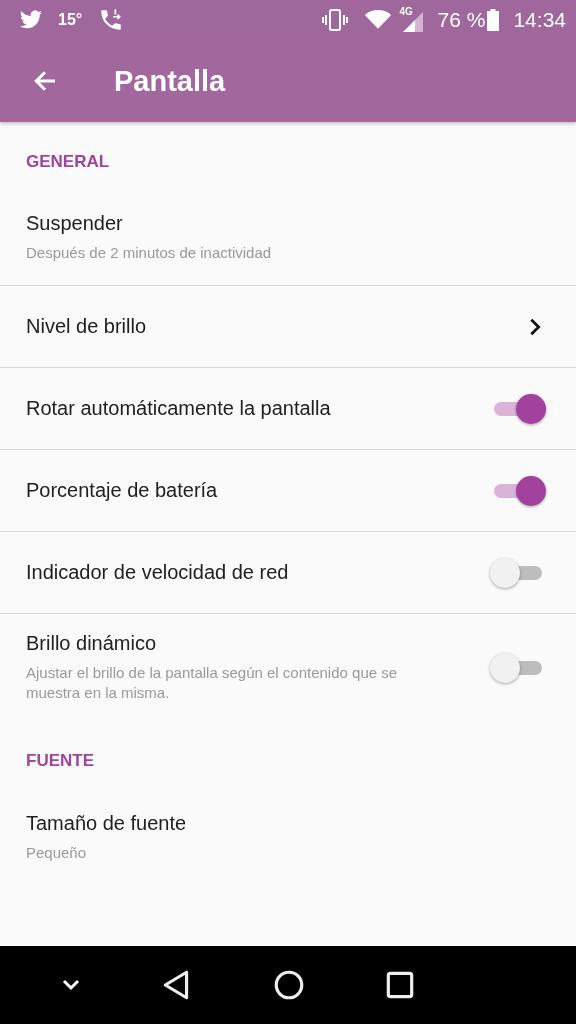 Image resolution: width=576 pixels, height=1024 pixels. Describe the element at coordinates (288, 837) in the screenshot. I see `settings-item: Tamaño de fuente Pequeño` at that location.